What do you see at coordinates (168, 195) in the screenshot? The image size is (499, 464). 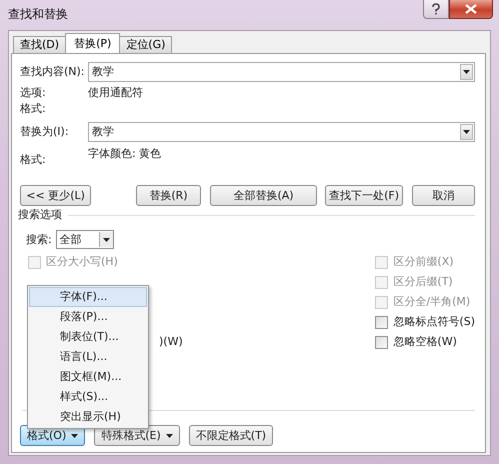 I see `dialog-button: 替换(R)` at bounding box center [168, 195].